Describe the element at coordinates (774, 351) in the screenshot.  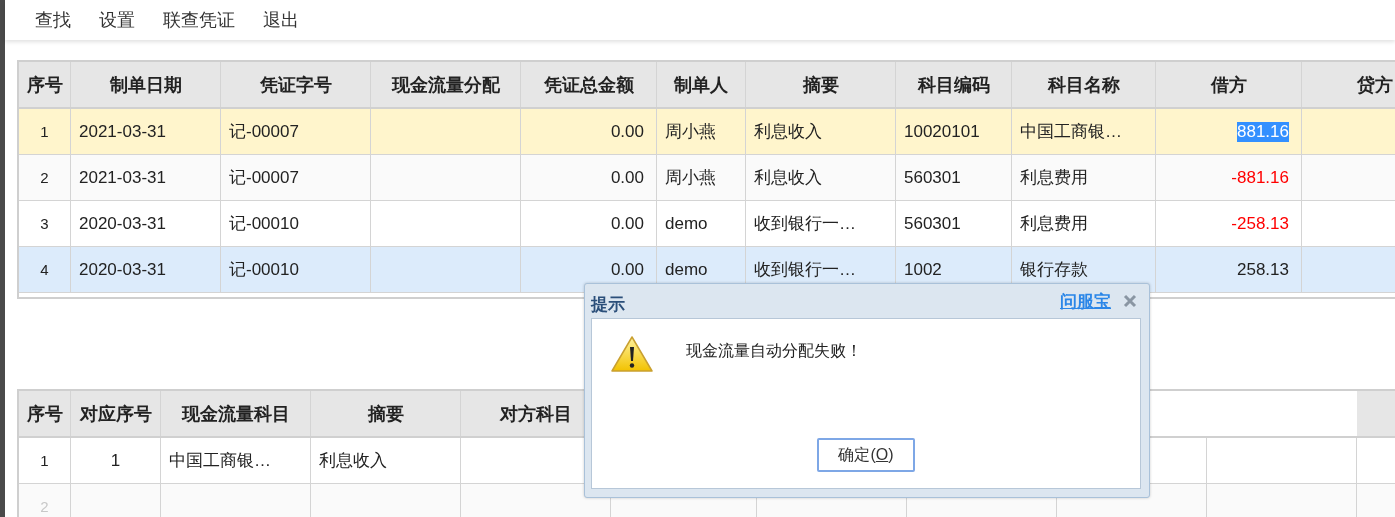
I see `dialog-message: 现金流量自动分配失败！` at that location.